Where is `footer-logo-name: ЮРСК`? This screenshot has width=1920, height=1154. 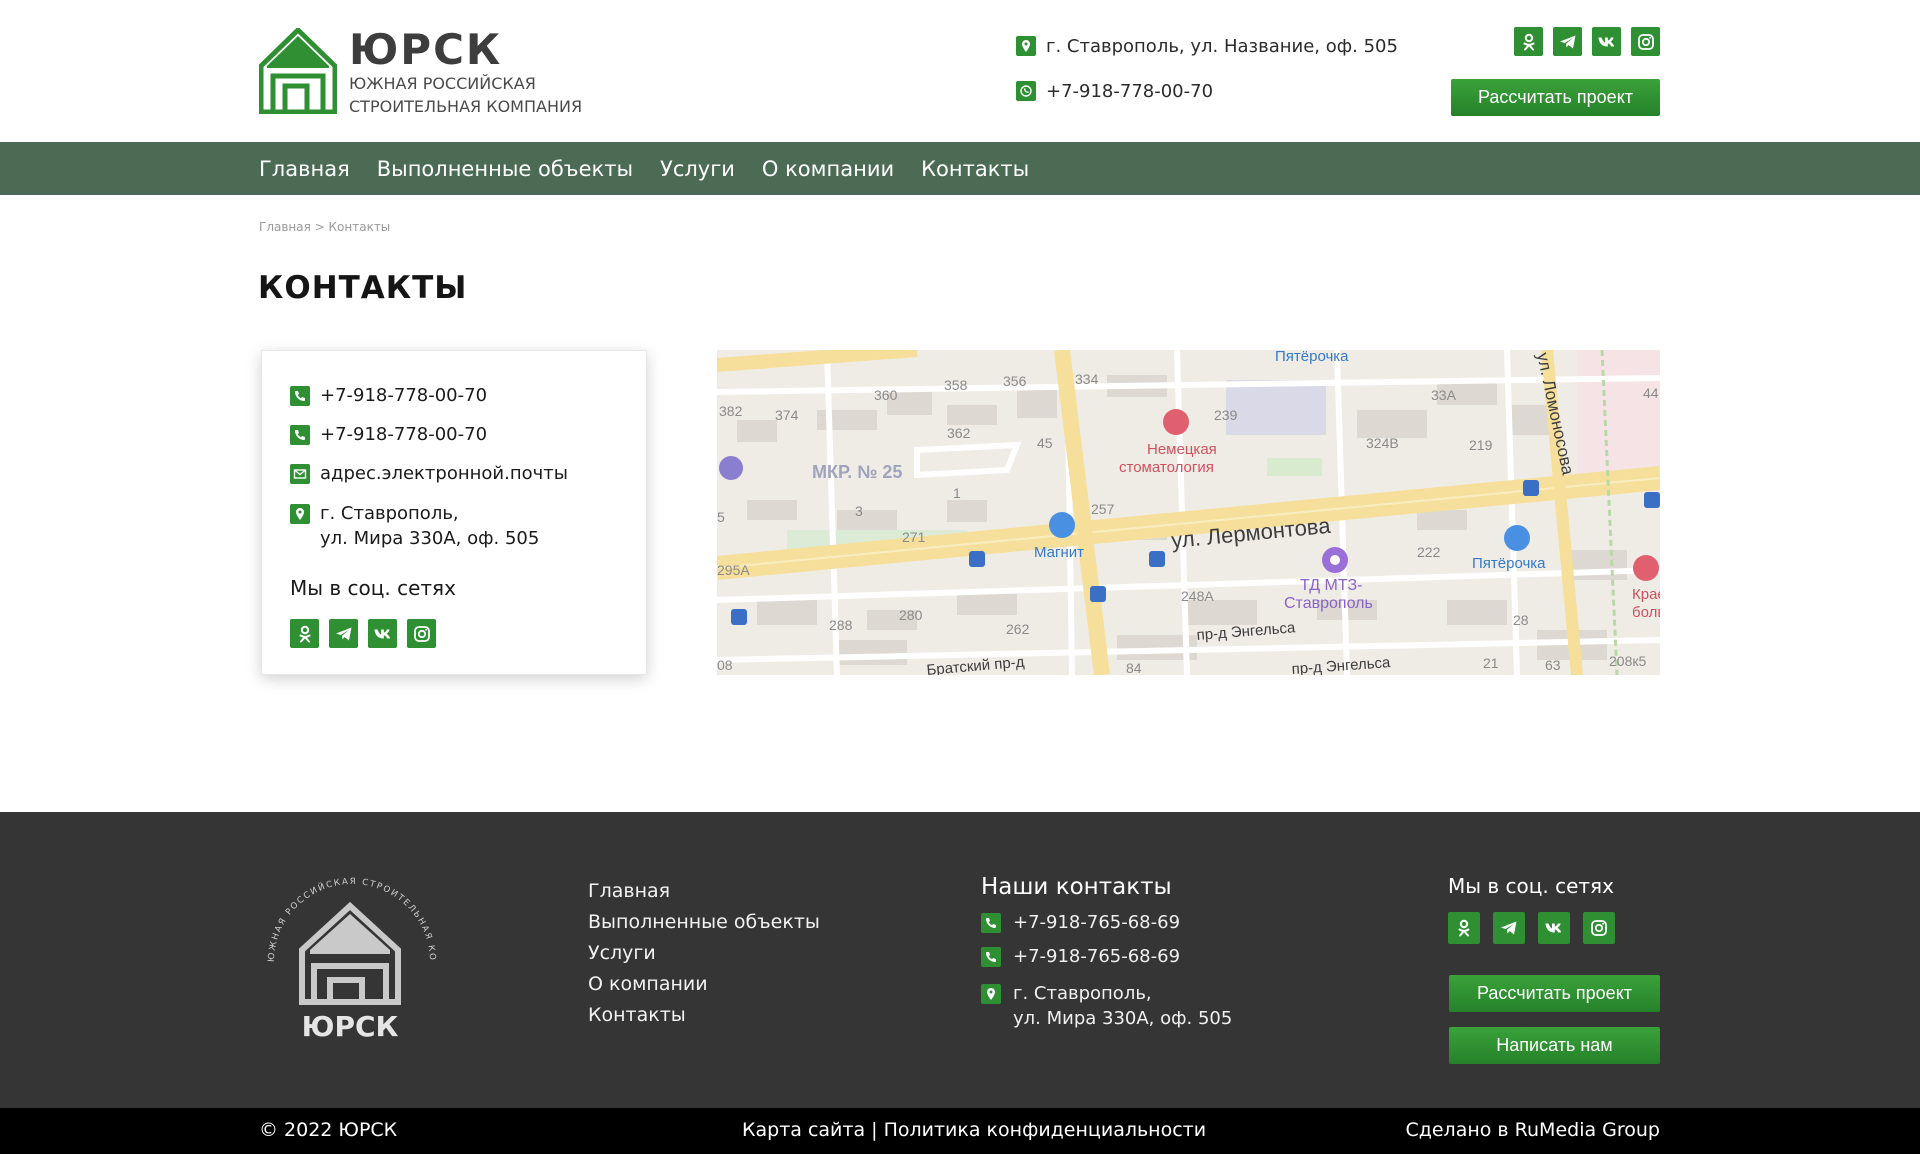 footer-logo-name: ЮРСК is located at coordinates (350, 1026).